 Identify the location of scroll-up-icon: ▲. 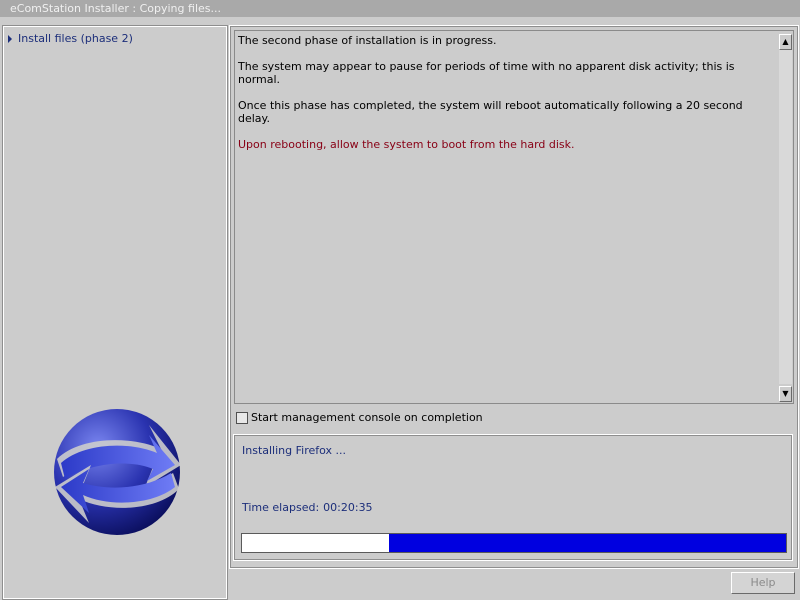
(785, 42).